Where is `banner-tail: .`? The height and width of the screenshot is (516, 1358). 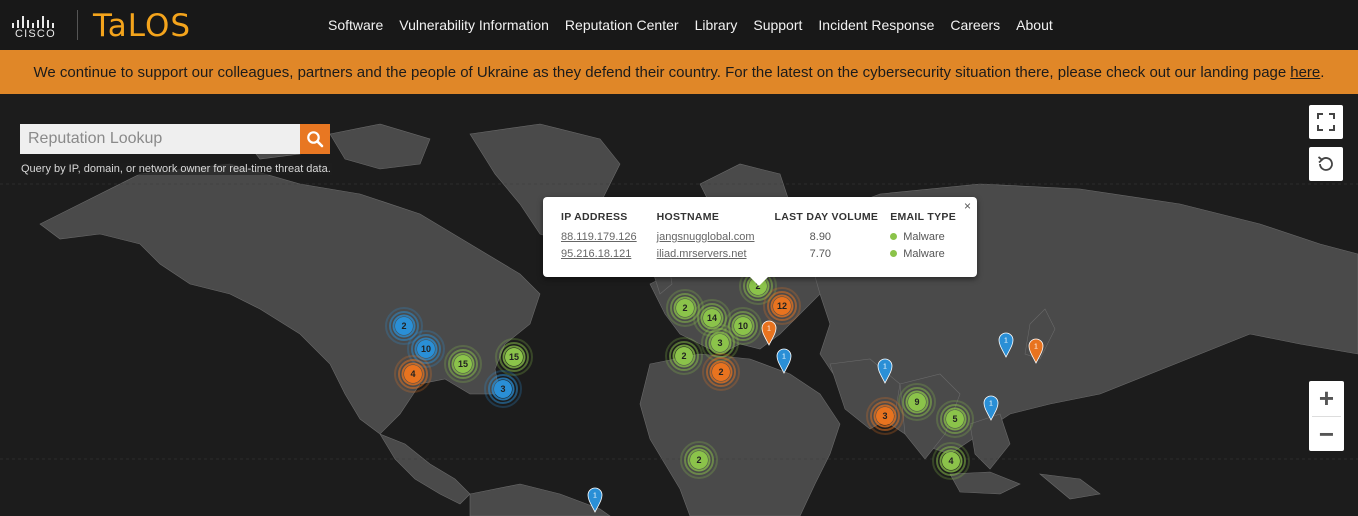
banner-tail: . is located at coordinates (1322, 72).